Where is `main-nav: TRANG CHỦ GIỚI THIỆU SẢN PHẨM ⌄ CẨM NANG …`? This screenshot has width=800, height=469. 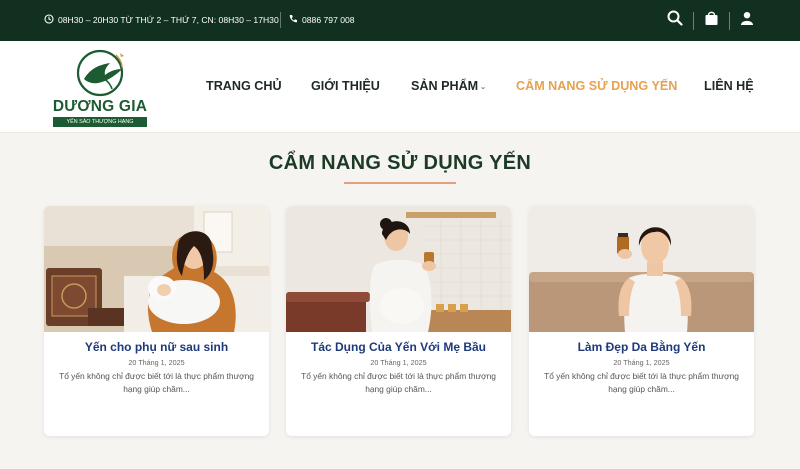
main-nav: TRANG CHỦ GIỚI THIỆU SẢN PHẨM ⌄ CẨM NANG … is located at coordinates (400, 89).